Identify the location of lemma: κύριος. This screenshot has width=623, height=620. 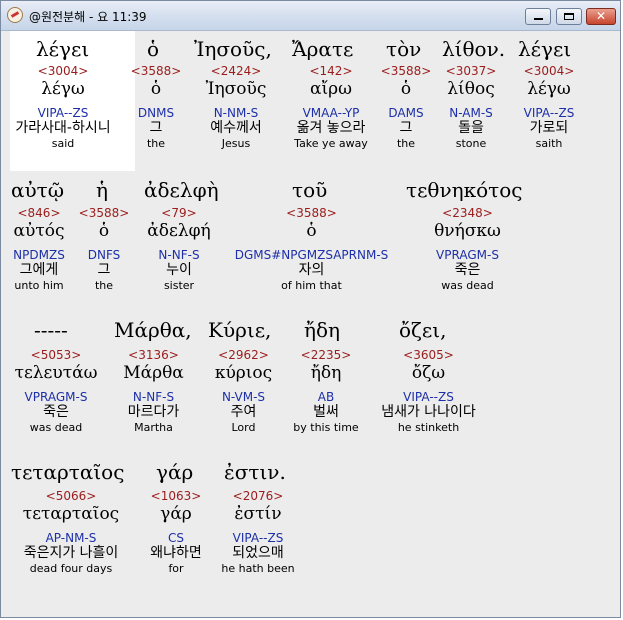
(243, 373).